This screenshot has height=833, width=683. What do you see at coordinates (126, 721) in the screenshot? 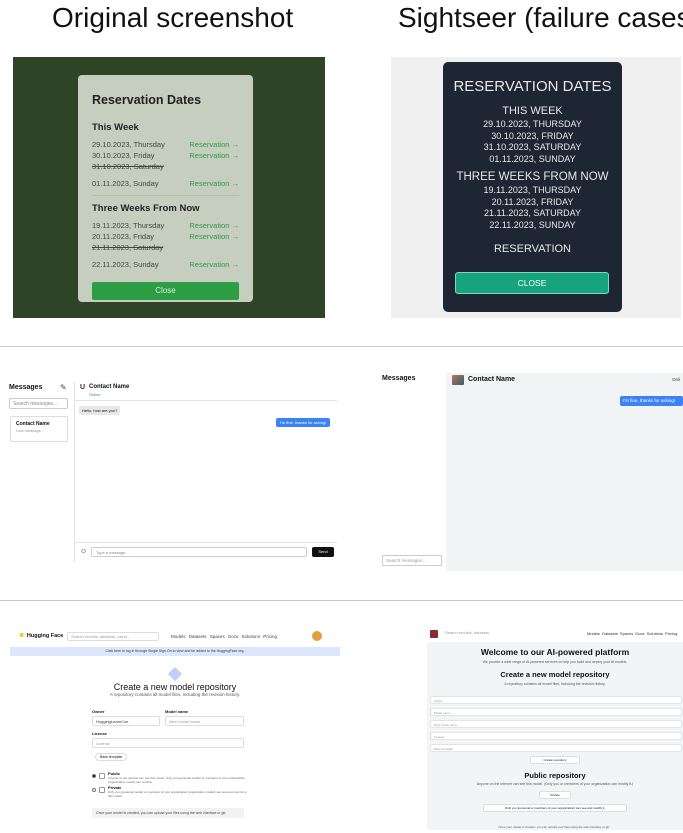
I see `owner-select: HuggingLearnCoe` at bounding box center [126, 721].